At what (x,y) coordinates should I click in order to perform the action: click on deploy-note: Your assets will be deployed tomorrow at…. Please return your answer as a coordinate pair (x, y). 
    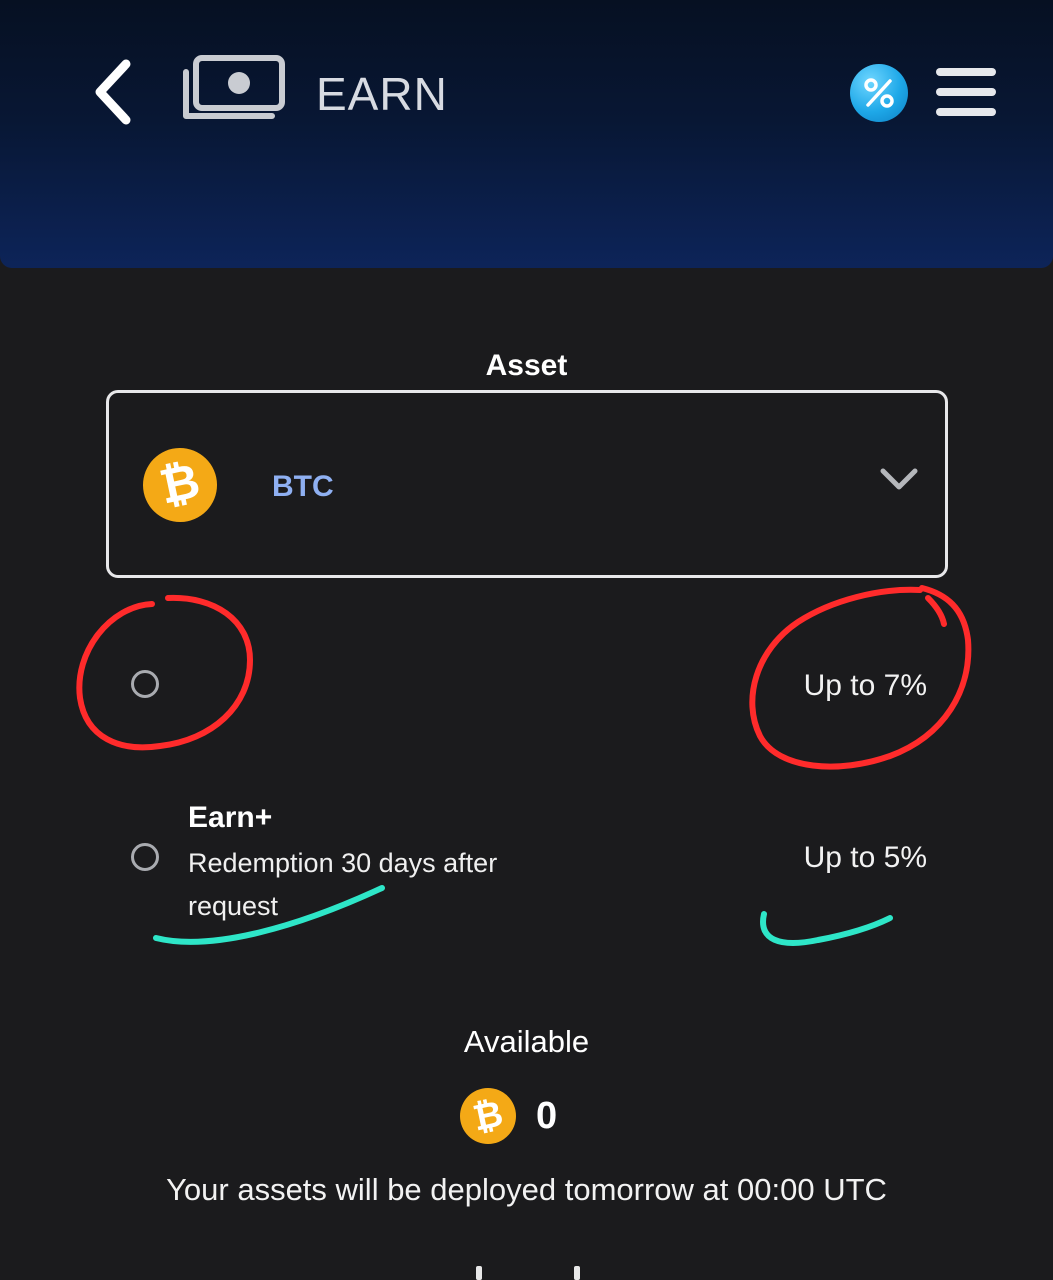
    Looking at the image, I should click on (526, 1189).